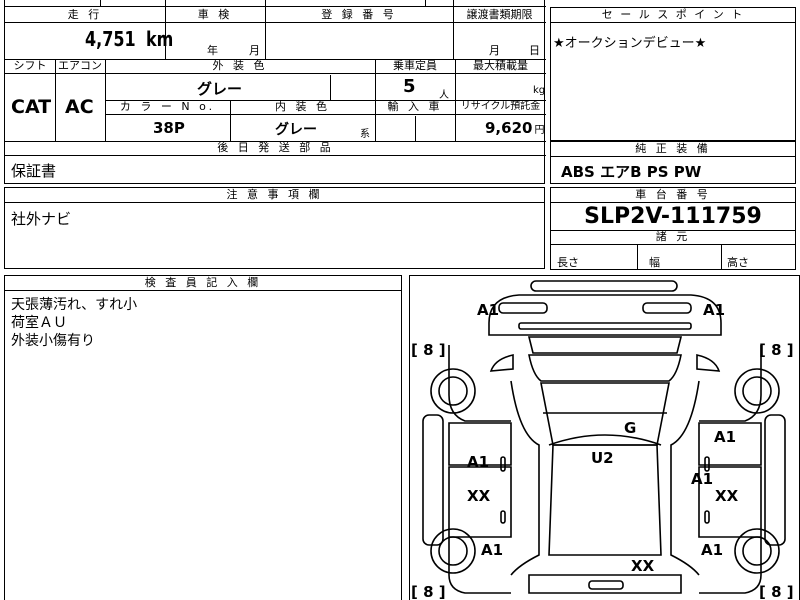 The width and height of the screenshot is (800, 600). Describe the element at coordinates (708, 363) in the screenshot. I see `right-mirror` at that location.